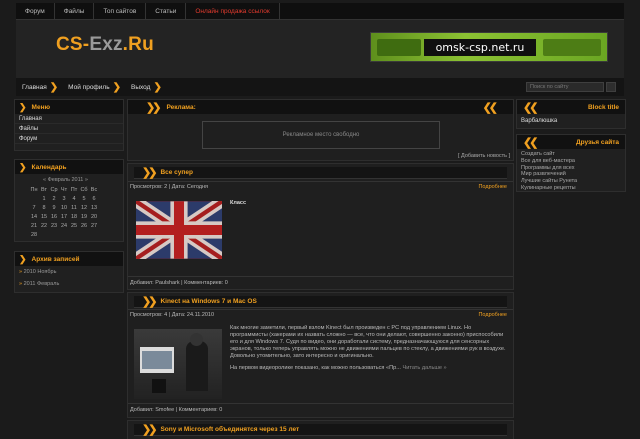 This screenshot has height=439, width=640. What do you see at coordinates (571, 121) in the screenshot?
I see `block-item: Варбалюшка` at bounding box center [571, 121].